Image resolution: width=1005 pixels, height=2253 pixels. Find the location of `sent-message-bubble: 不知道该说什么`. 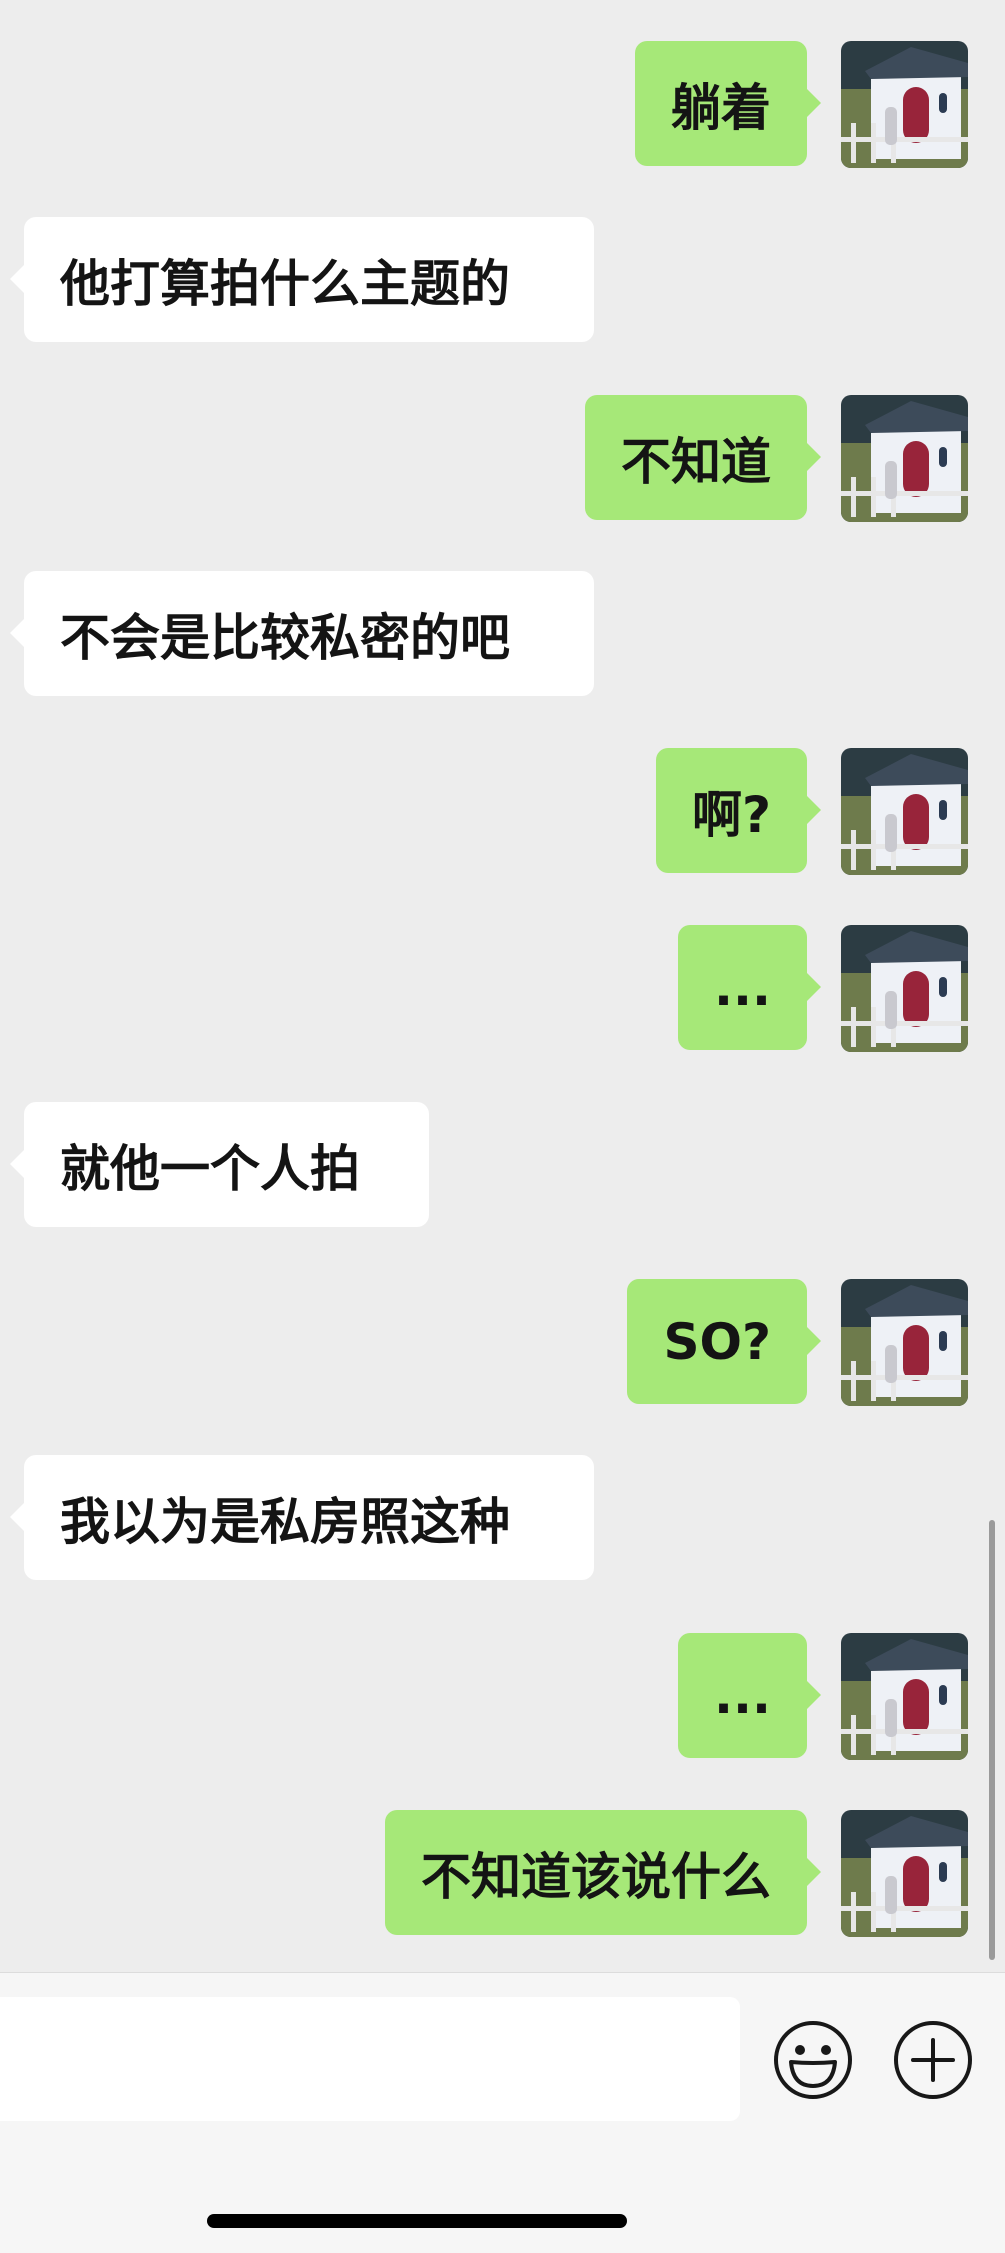

sent-message-bubble: 不知道该说什么 is located at coordinates (603, 1872).